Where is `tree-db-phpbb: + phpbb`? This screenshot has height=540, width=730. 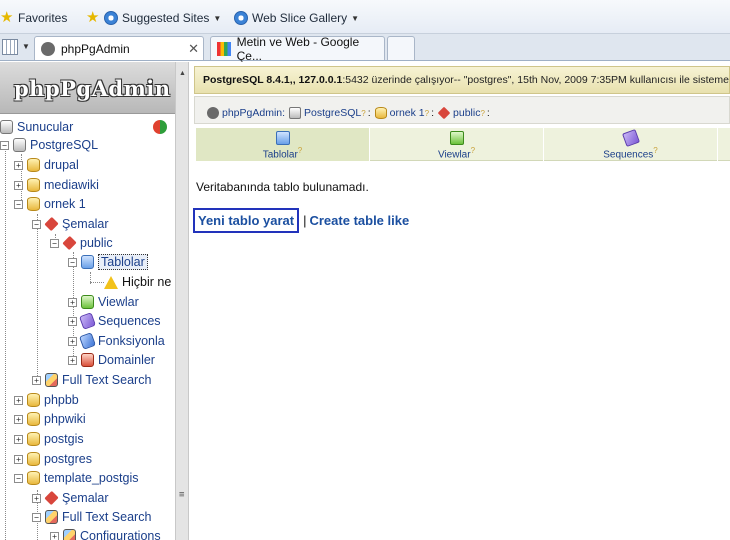
tree-db-phpbb: + phpbb is located at coordinates (46, 400).